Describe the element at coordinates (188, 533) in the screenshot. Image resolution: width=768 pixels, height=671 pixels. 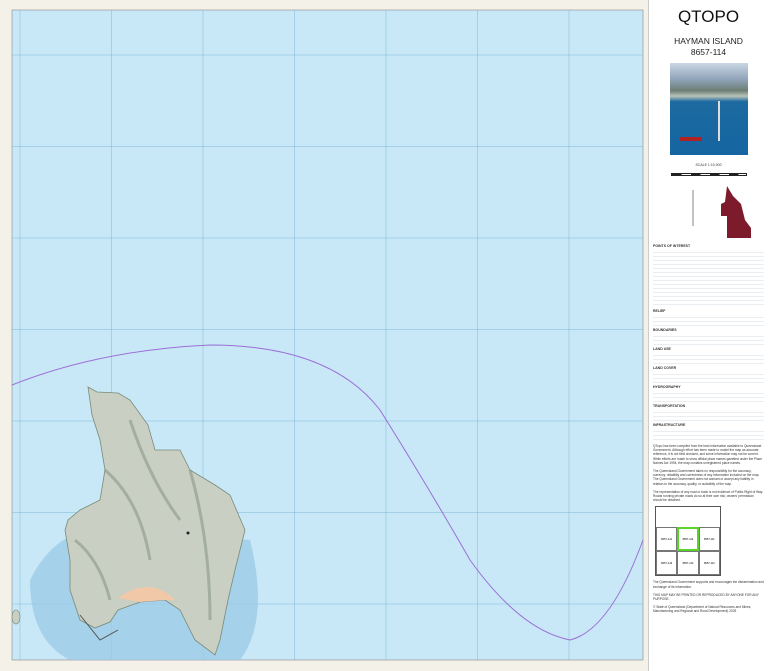
I see `summit-marker` at that location.